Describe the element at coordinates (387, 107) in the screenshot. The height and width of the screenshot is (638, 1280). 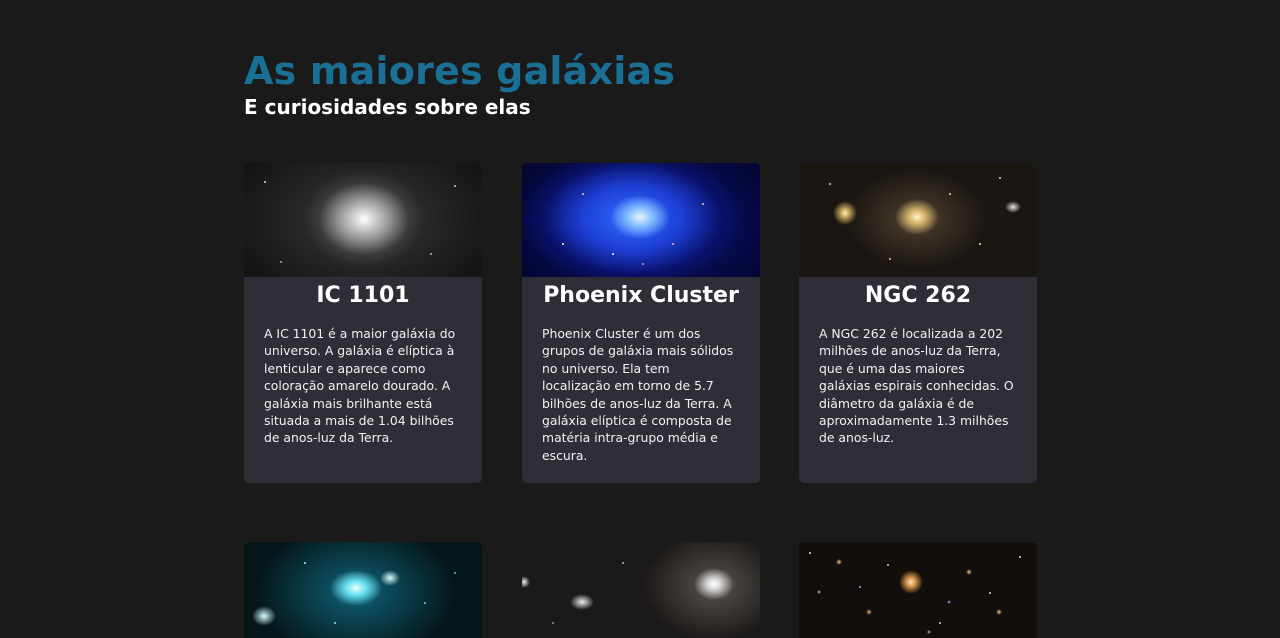
I see `page-subtitle: E curiosidades sobre elas` at that location.